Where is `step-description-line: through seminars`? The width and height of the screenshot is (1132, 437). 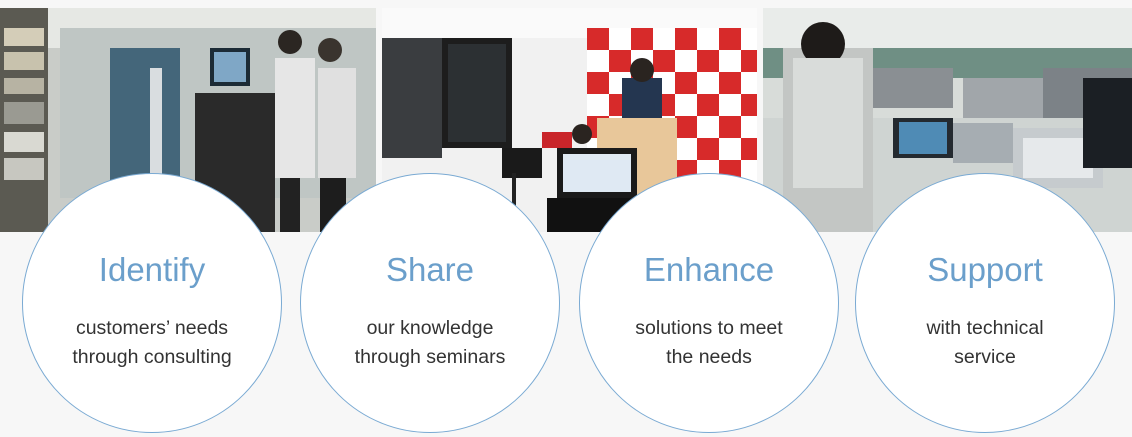
step-description-line: through seminars is located at coordinates (430, 357).